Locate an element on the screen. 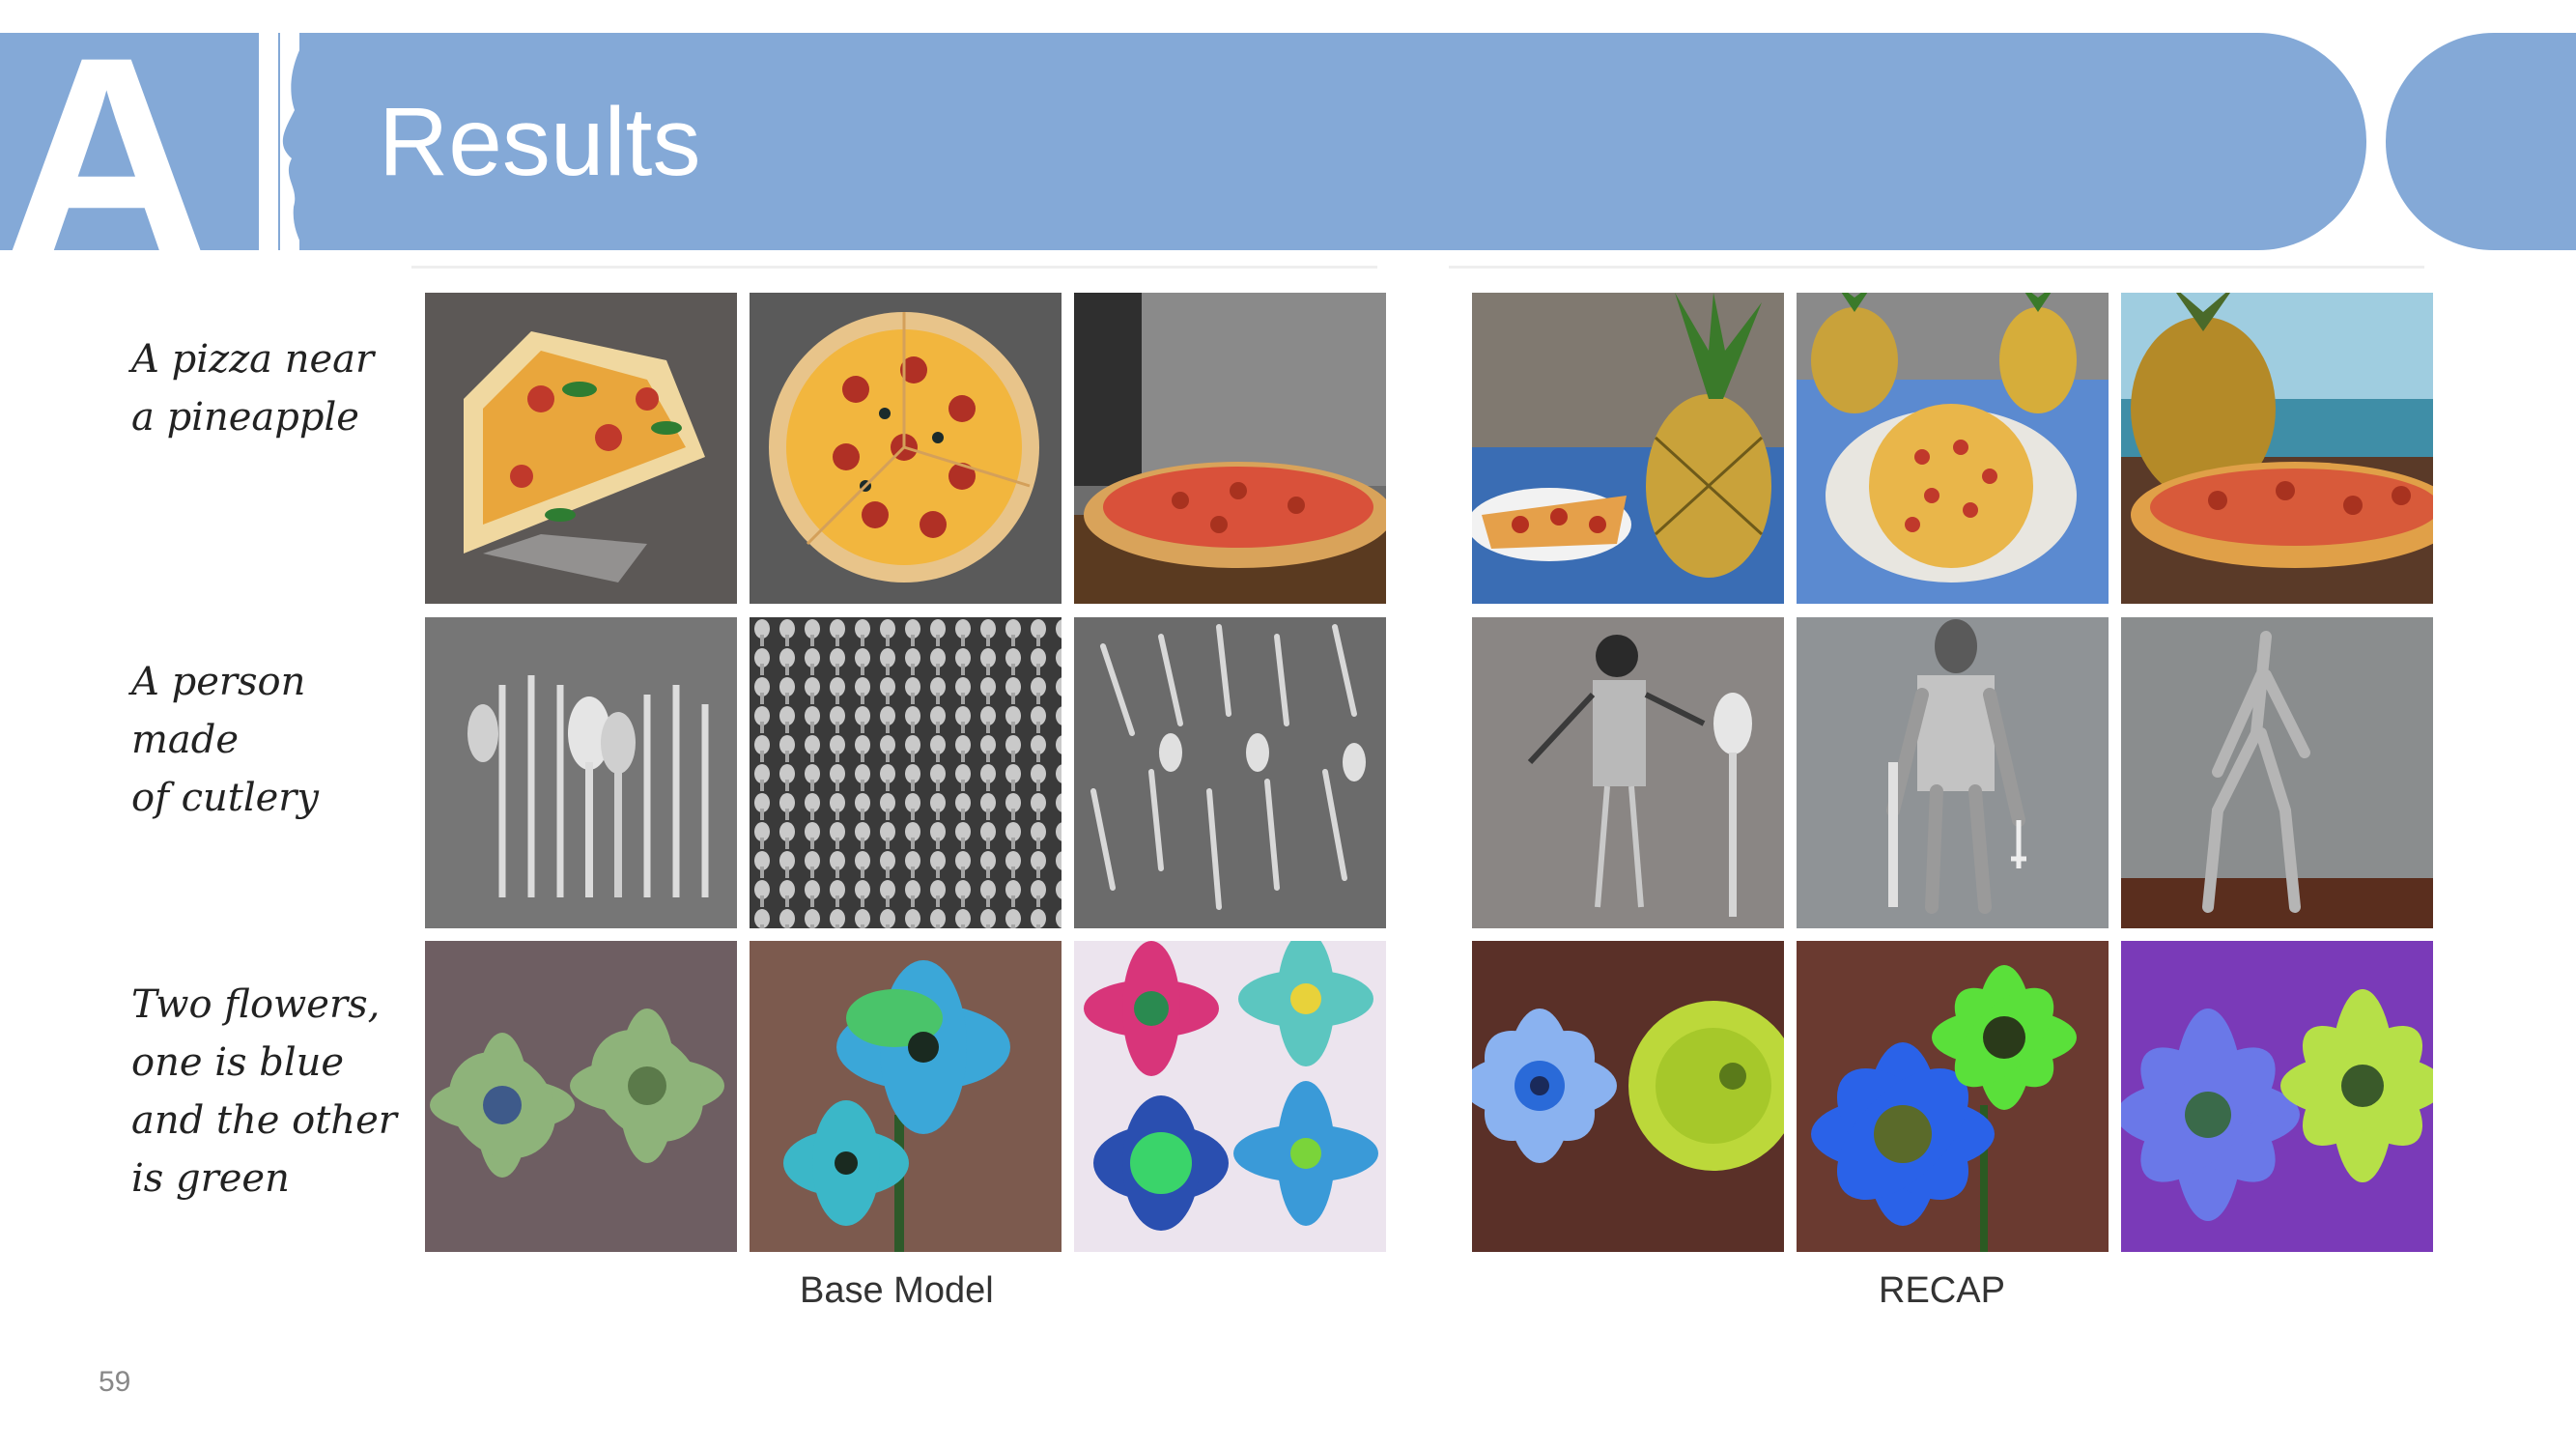 This screenshot has width=2576, height=1449. prompt-cutlery: A person made of cutlery is located at coordinates (225, 740).